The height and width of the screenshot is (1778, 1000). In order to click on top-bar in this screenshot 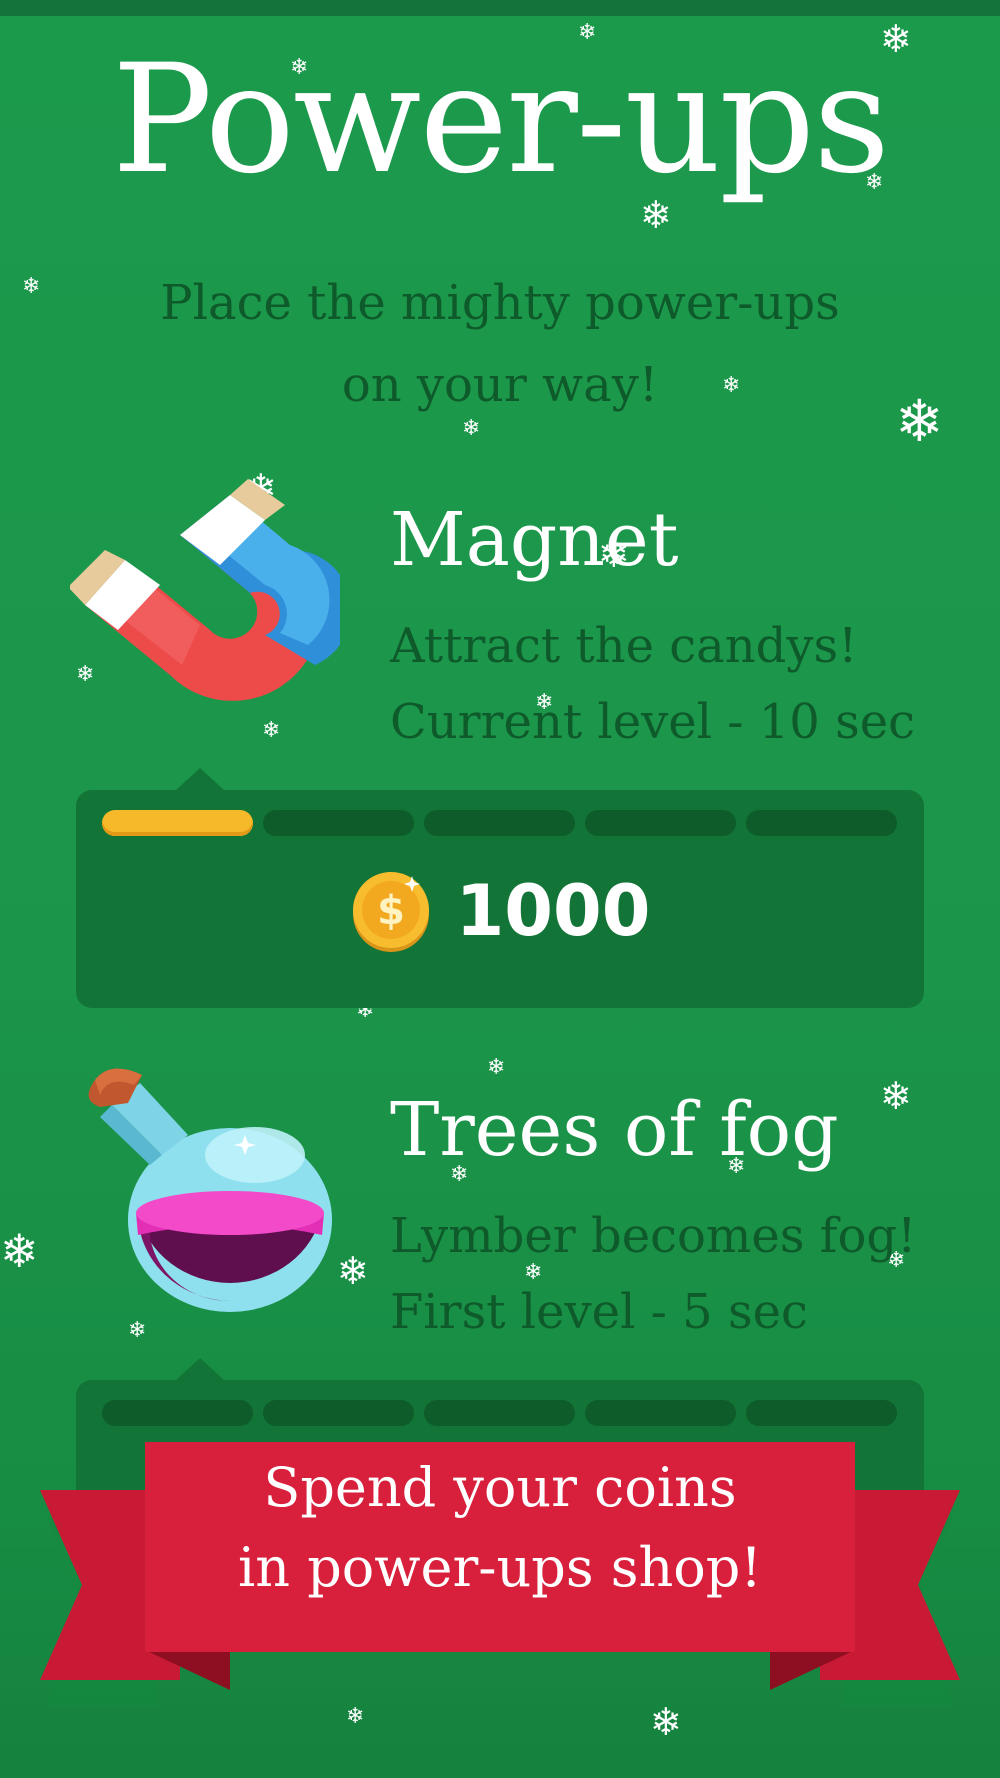, I will do `click(500, 8)`.